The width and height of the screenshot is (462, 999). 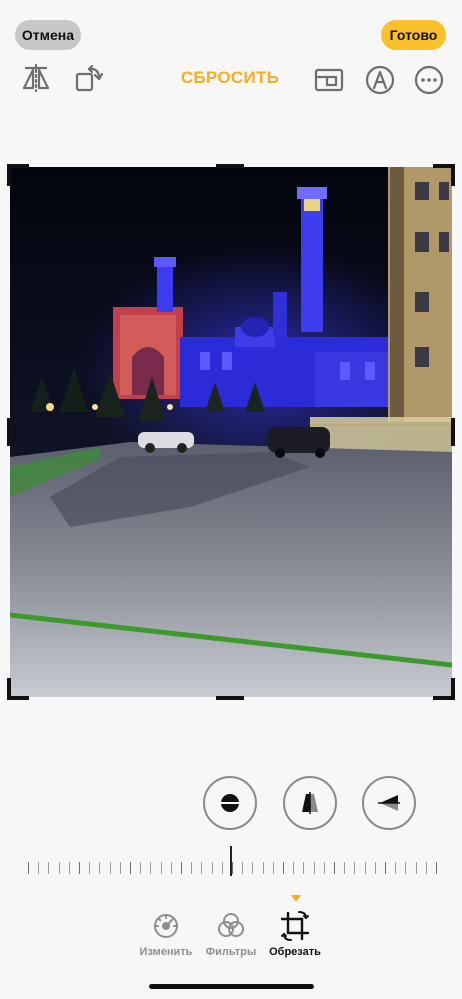 I want to click on crop-corner-bottom-left, so click(x=18, y=689).